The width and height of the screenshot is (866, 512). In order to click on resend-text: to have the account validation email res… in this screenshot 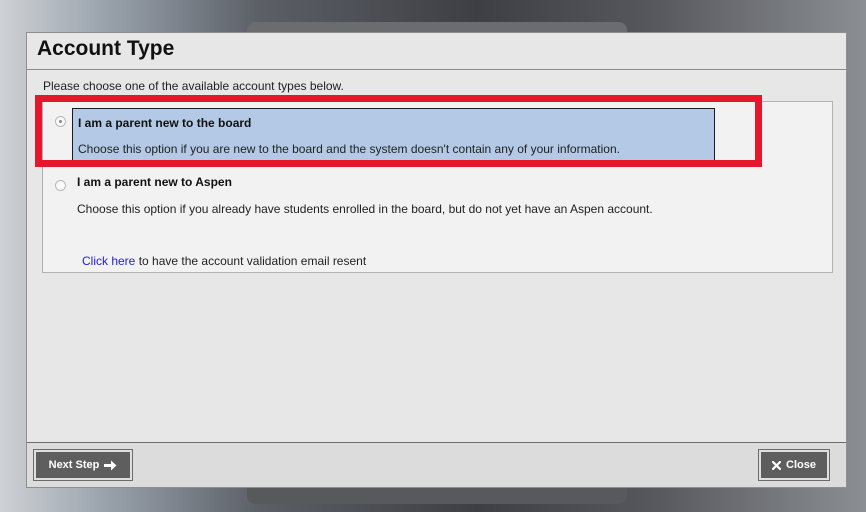, I will do `click(251, 261)`.